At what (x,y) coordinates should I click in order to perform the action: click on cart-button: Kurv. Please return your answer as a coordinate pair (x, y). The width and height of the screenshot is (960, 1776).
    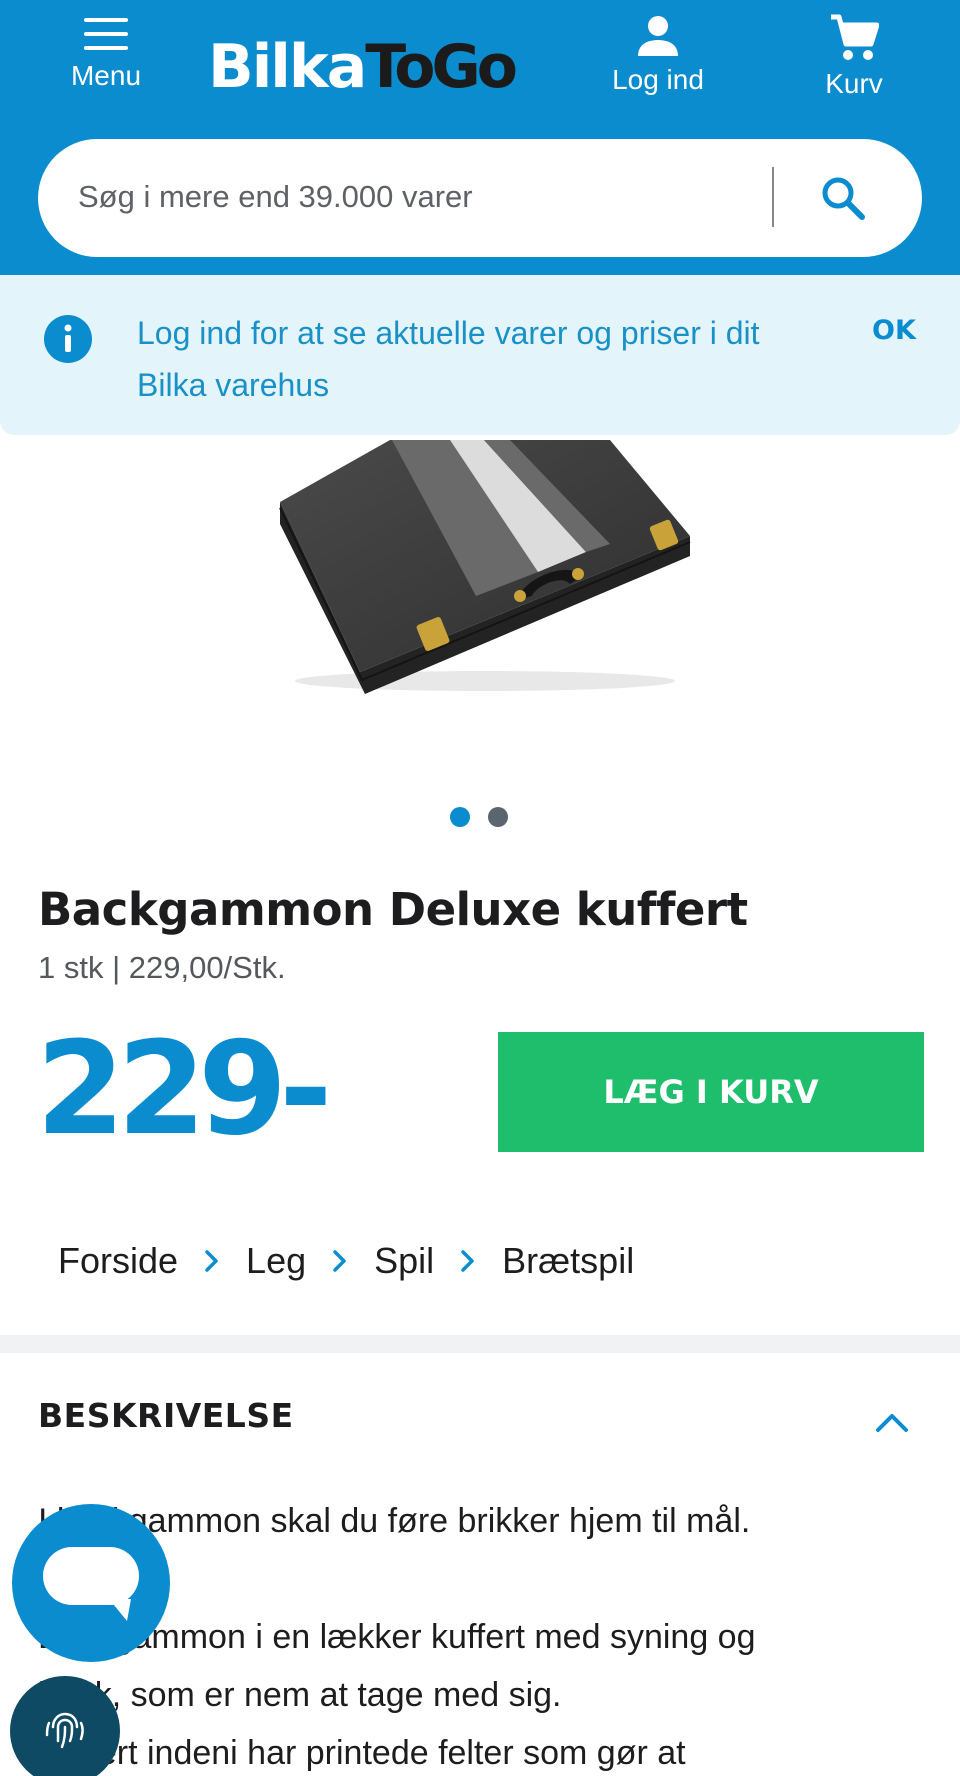
    Looking at the image, I should click on (854, 57).